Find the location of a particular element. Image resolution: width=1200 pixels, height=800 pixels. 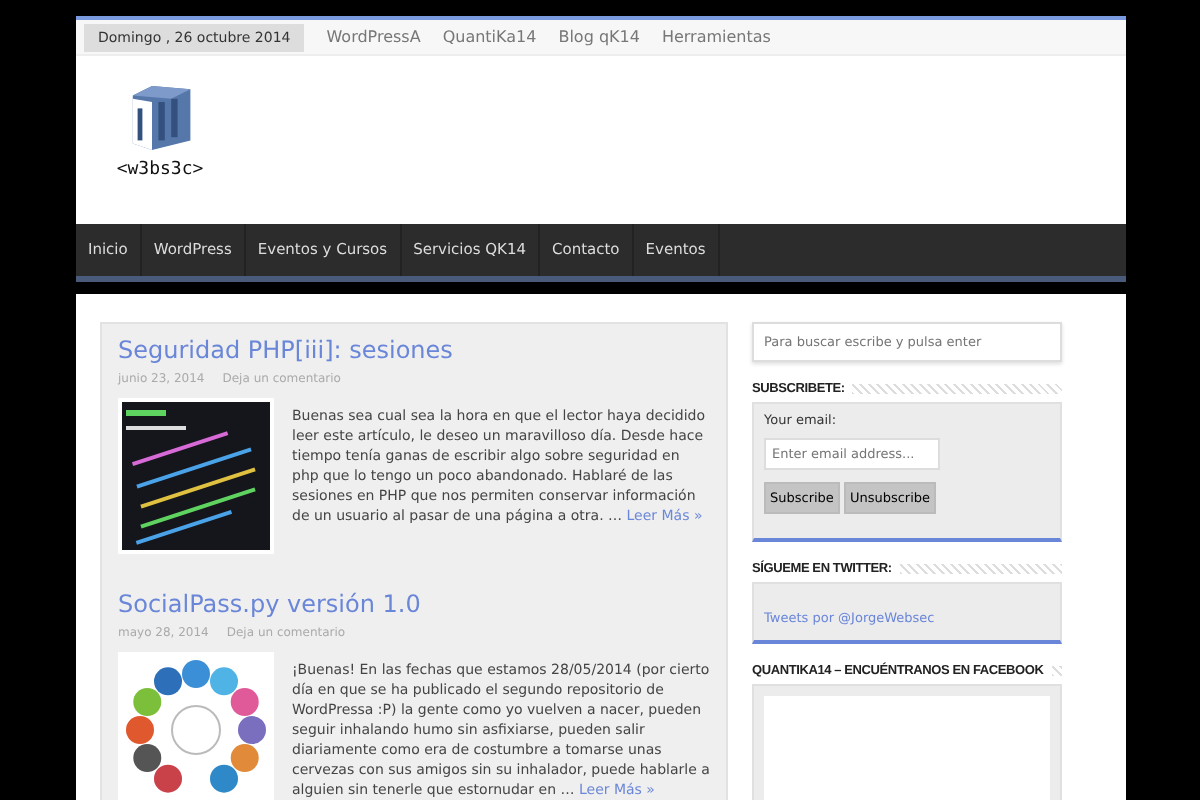

logo-text: <w3bs3c> is located at coordinates (160, 170).